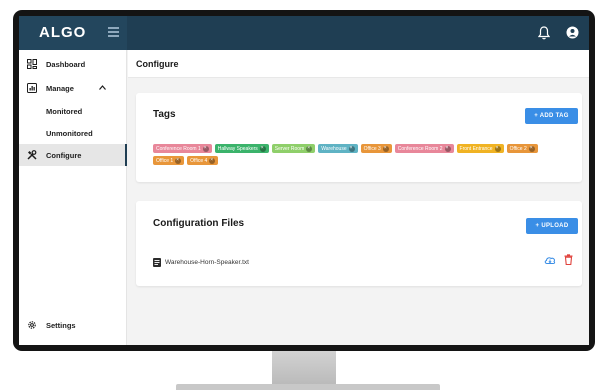 Image resolution: width=608 pixels, height=390 pixels. What do you see at coordinates (64, 155) in the screenshot?
I see `sidebar-item-label: Configure` at bounding box center [64, 155].